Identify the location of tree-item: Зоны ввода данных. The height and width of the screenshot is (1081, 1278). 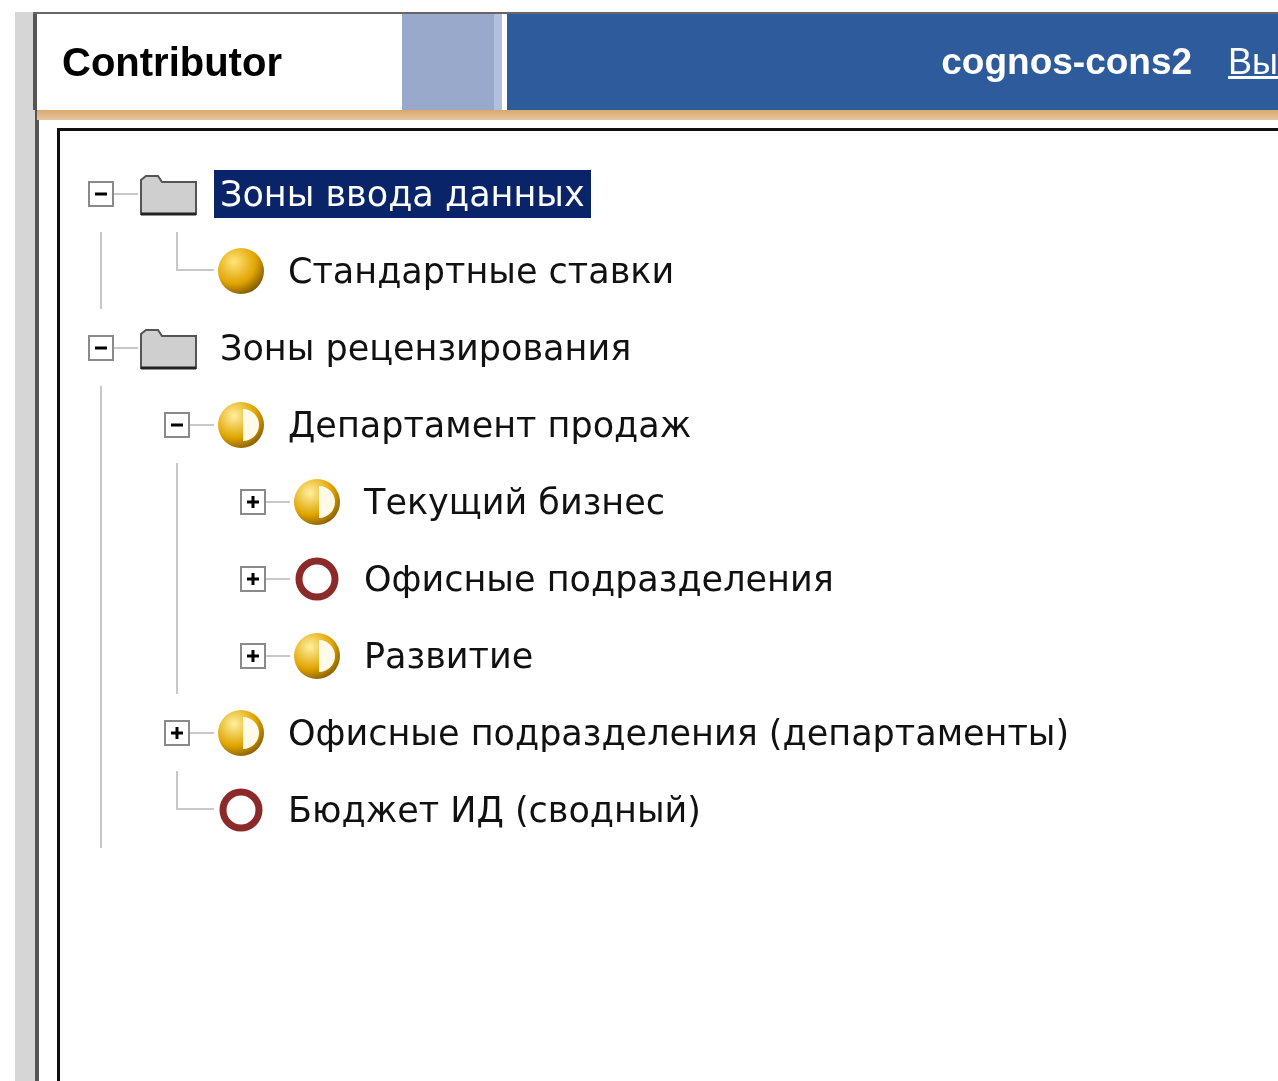
(402, 193).